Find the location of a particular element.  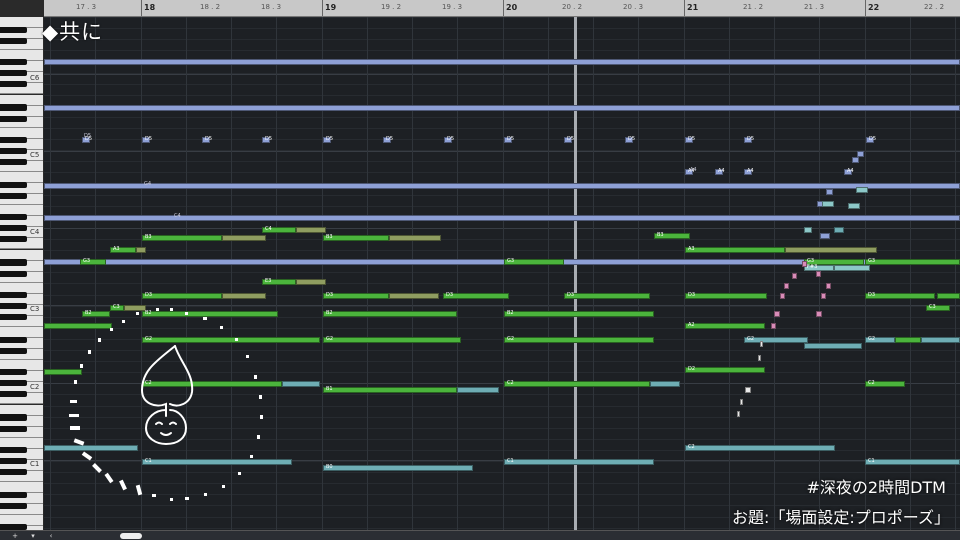

midi-note: B1 is located at coordinates (390, 389).